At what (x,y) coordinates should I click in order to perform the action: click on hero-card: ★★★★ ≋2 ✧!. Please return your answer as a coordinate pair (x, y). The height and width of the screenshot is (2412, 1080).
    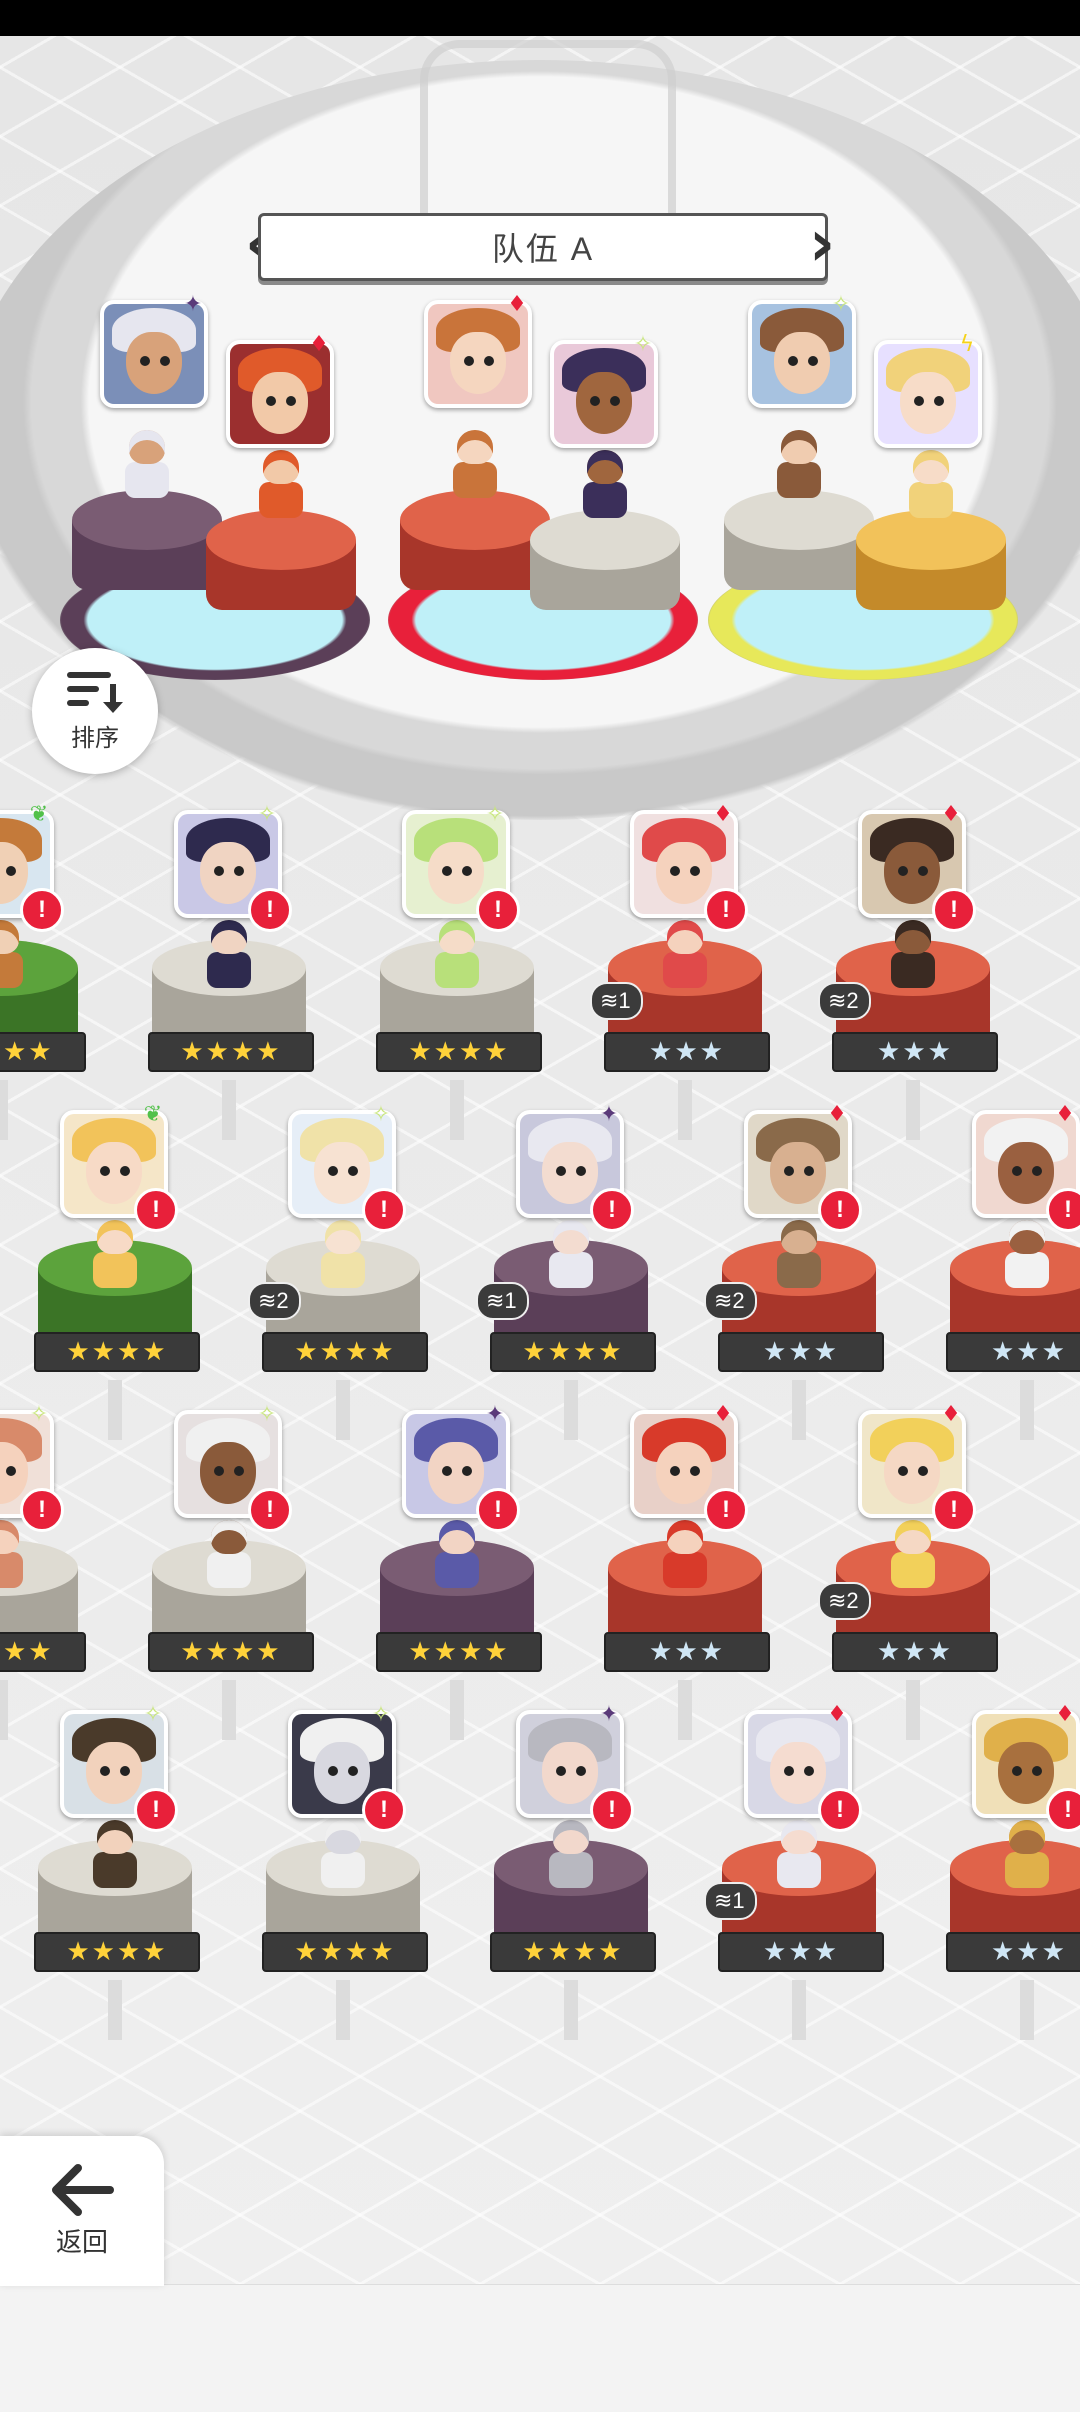
    Looking at the image, I should click on (338, 1271).